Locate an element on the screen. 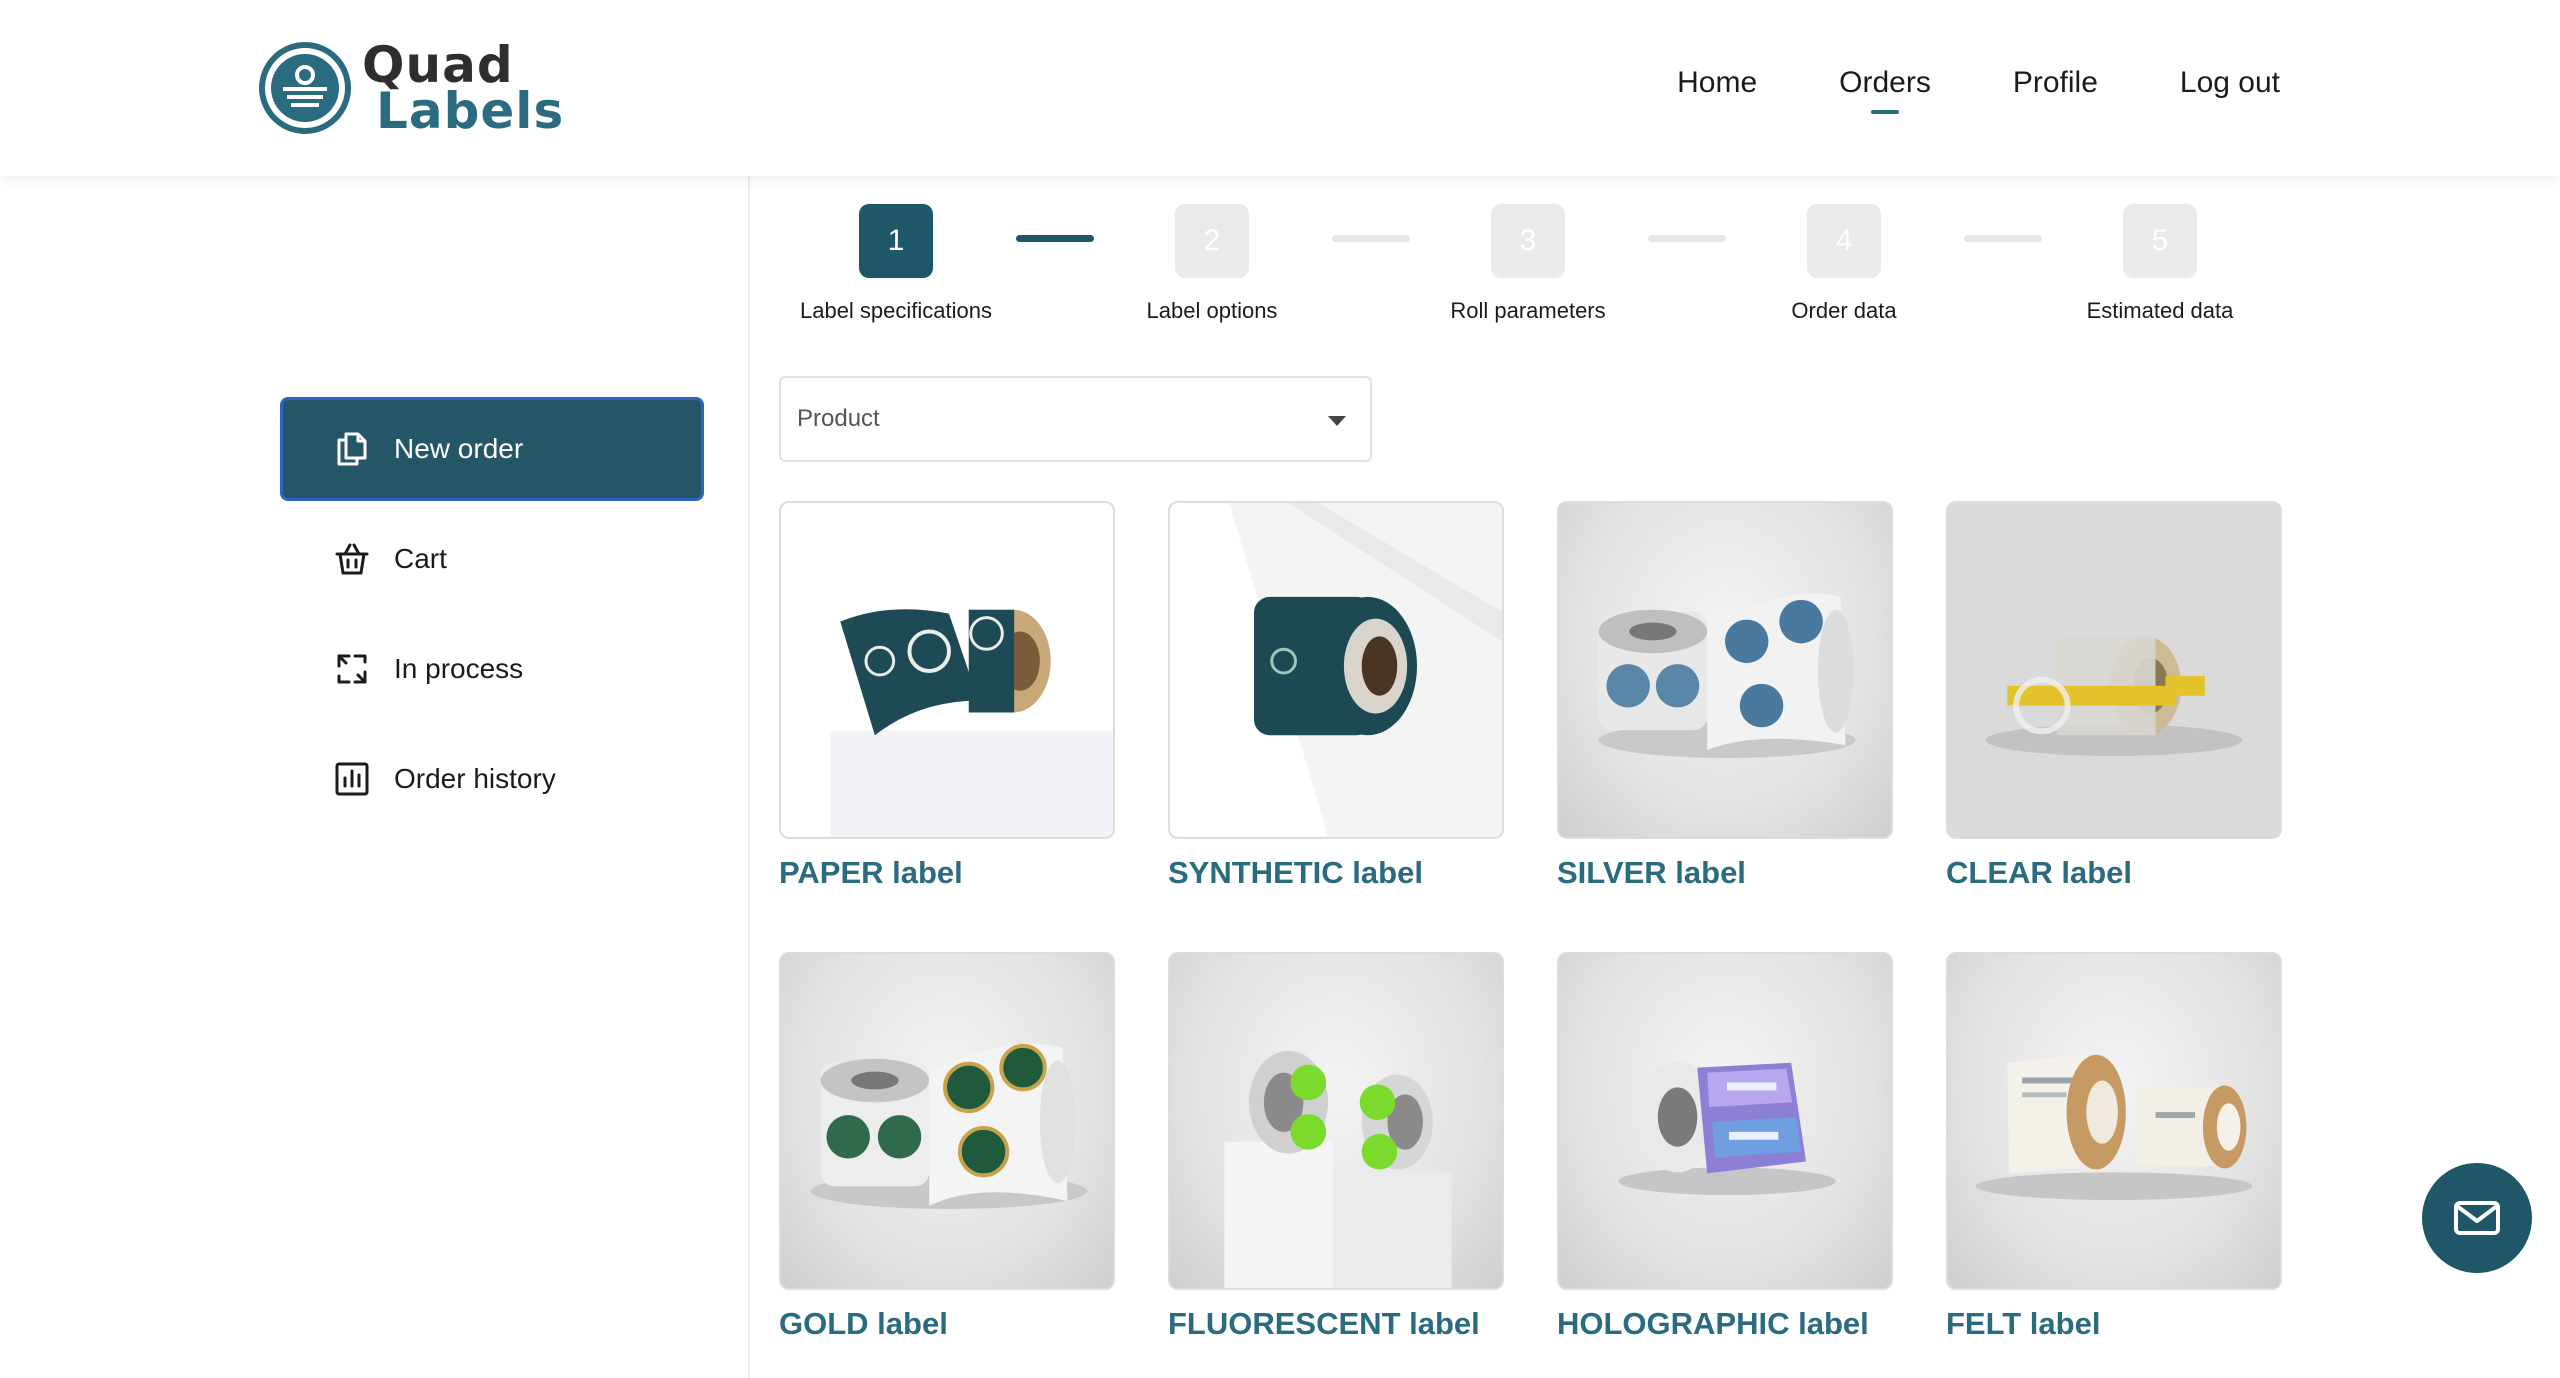 Image resolution: width=2560 pixels, height=1378 pixels. step-number: 5 is located at coordinates (2160, 241).